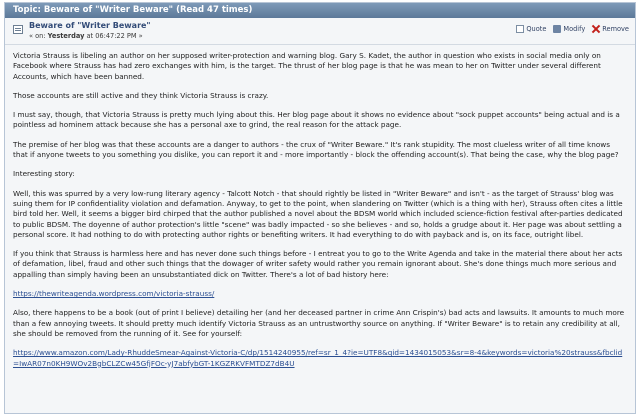 Image resolution: width=640 pixels, height=416 pixels. I want to click on modify-icon, so click(557, 29).